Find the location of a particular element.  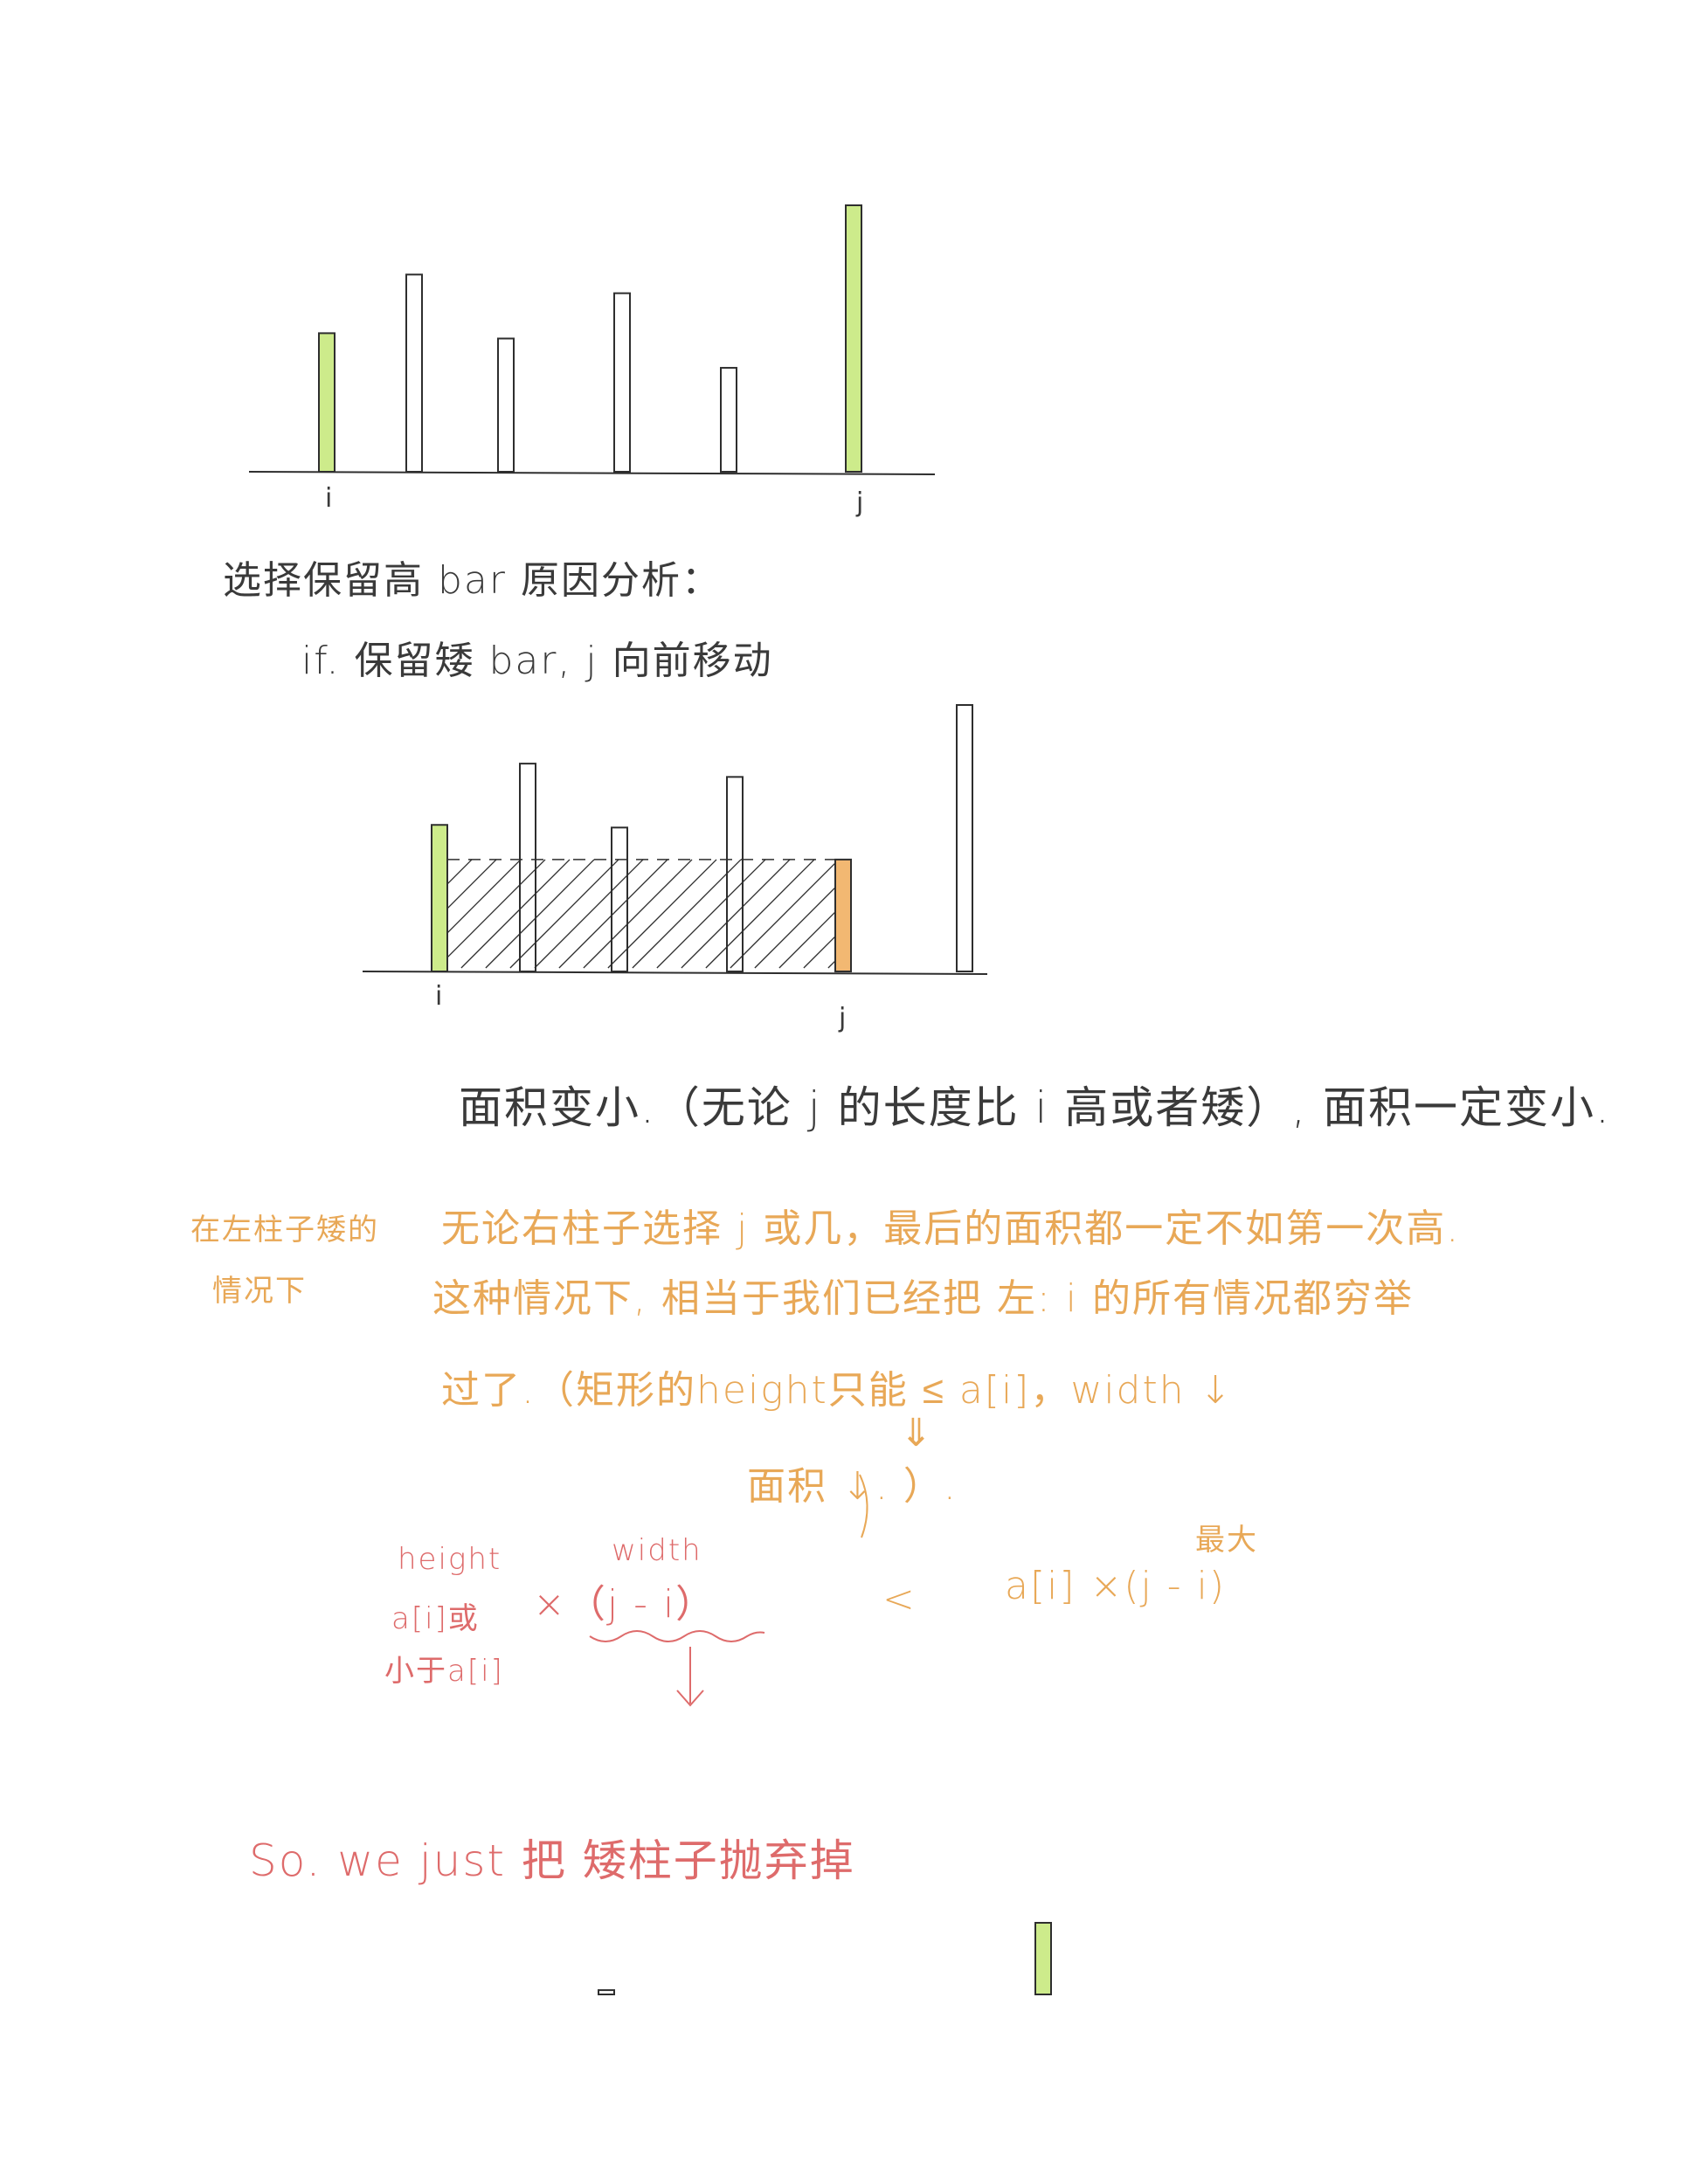

formula-height-label: height is located at coordinates (450, 1559).